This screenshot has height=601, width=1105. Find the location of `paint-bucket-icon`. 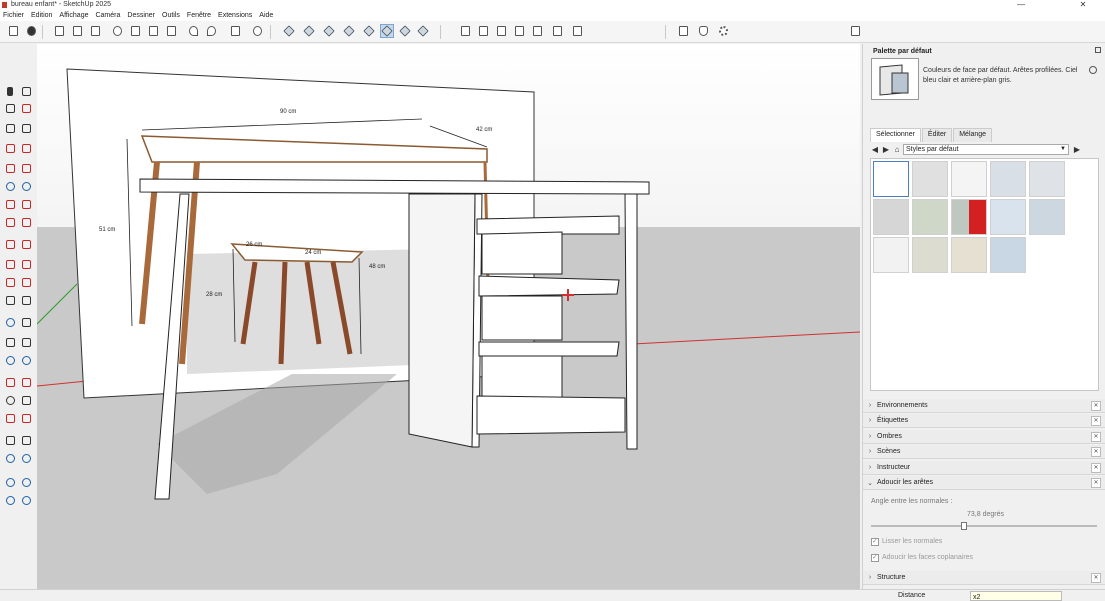

paint-bucket-icon is located at coordinates (10, 108).